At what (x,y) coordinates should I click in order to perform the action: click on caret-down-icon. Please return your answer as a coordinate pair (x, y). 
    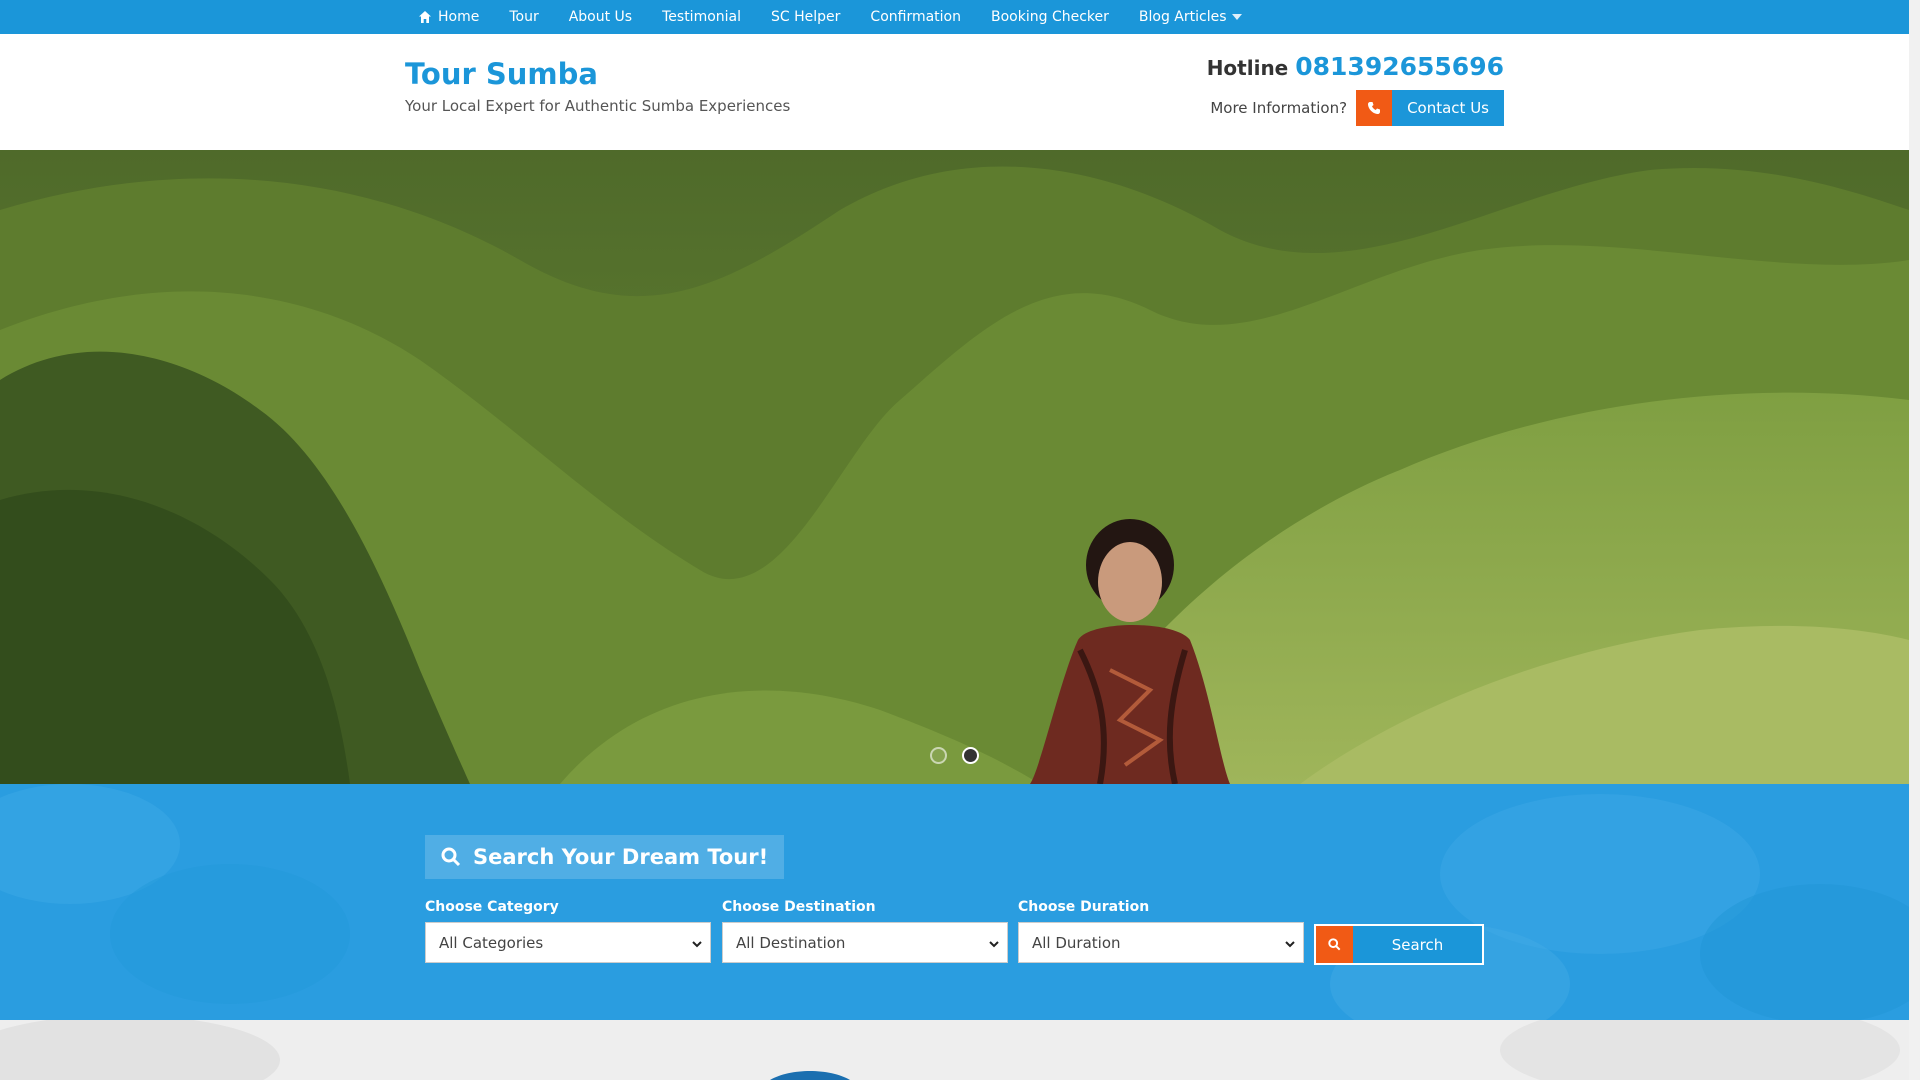
    Looking at the image, I should click on (1236, 17).